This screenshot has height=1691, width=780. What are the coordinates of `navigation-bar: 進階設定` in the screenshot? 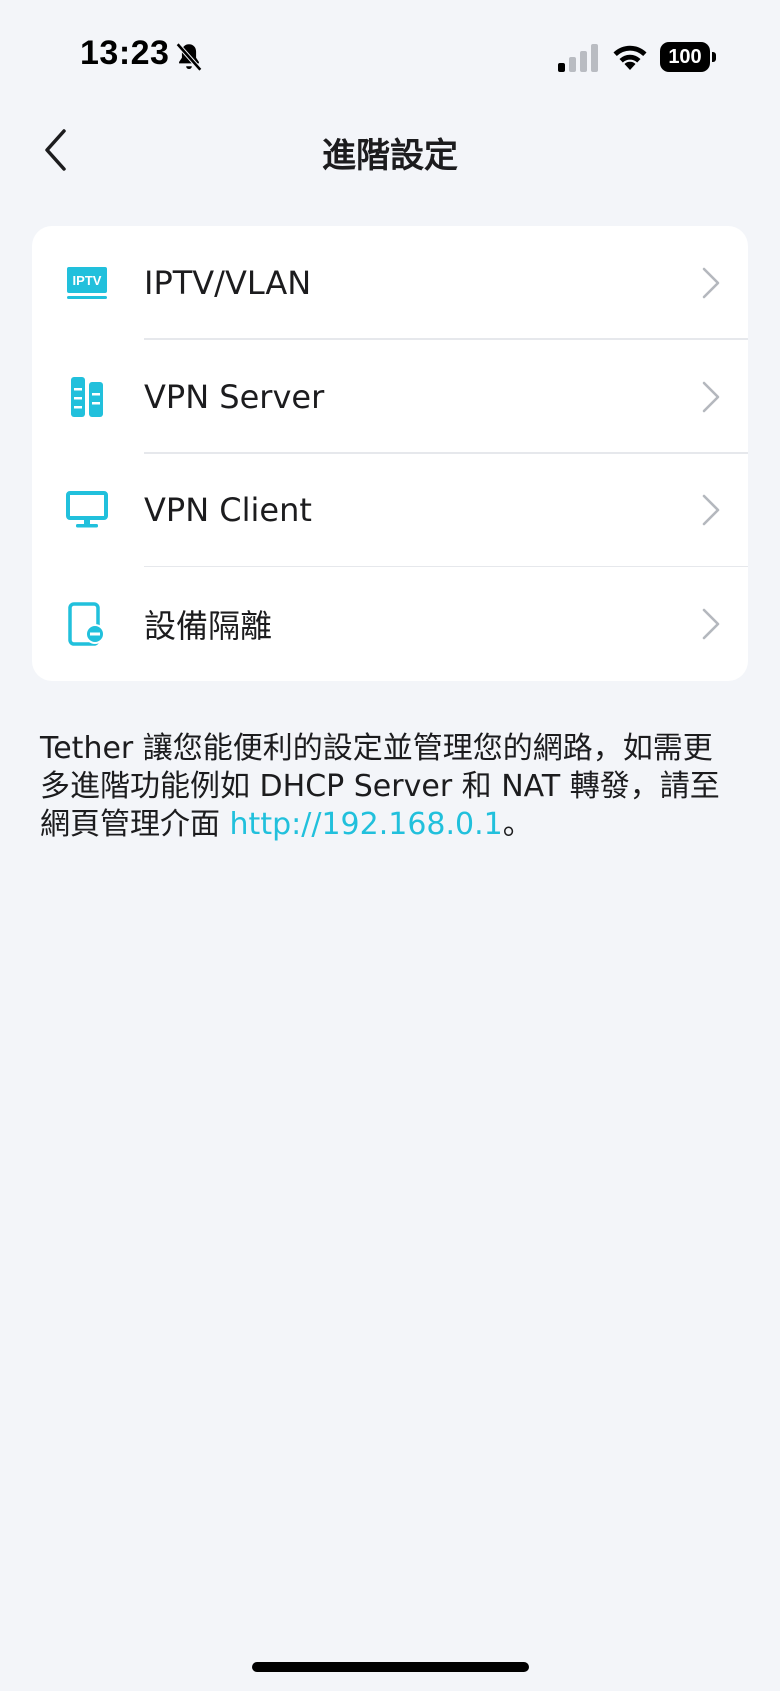 It's located at (390, 150).